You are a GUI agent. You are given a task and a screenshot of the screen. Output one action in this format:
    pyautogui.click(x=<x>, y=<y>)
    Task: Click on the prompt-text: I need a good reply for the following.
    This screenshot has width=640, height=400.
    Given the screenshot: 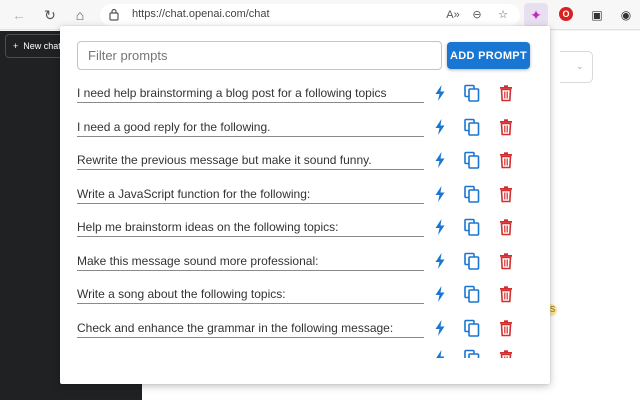 What is the action you would take?
    pyautogui.click(x=250, y=128)
    